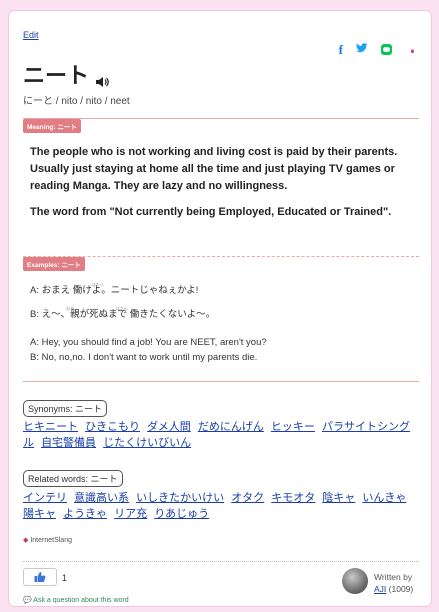 Image resolution: width=439 pixels, height=612 pixels. What do you see at coordinates (231, 427) in the screenshot?
I see `synonym-link: だめにんげん` at bounding box center [231, 427].